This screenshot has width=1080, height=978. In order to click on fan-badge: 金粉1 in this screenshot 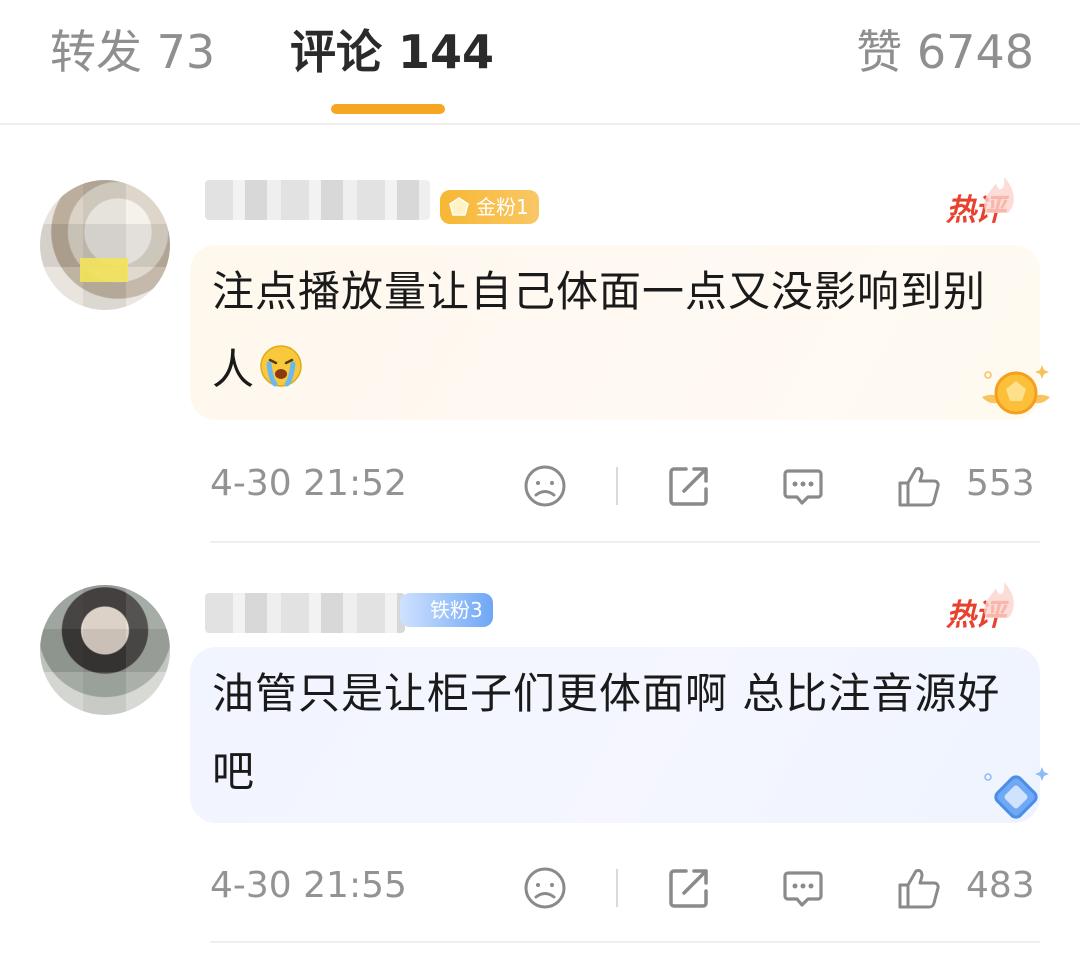, I will do `click(489, 207)`.